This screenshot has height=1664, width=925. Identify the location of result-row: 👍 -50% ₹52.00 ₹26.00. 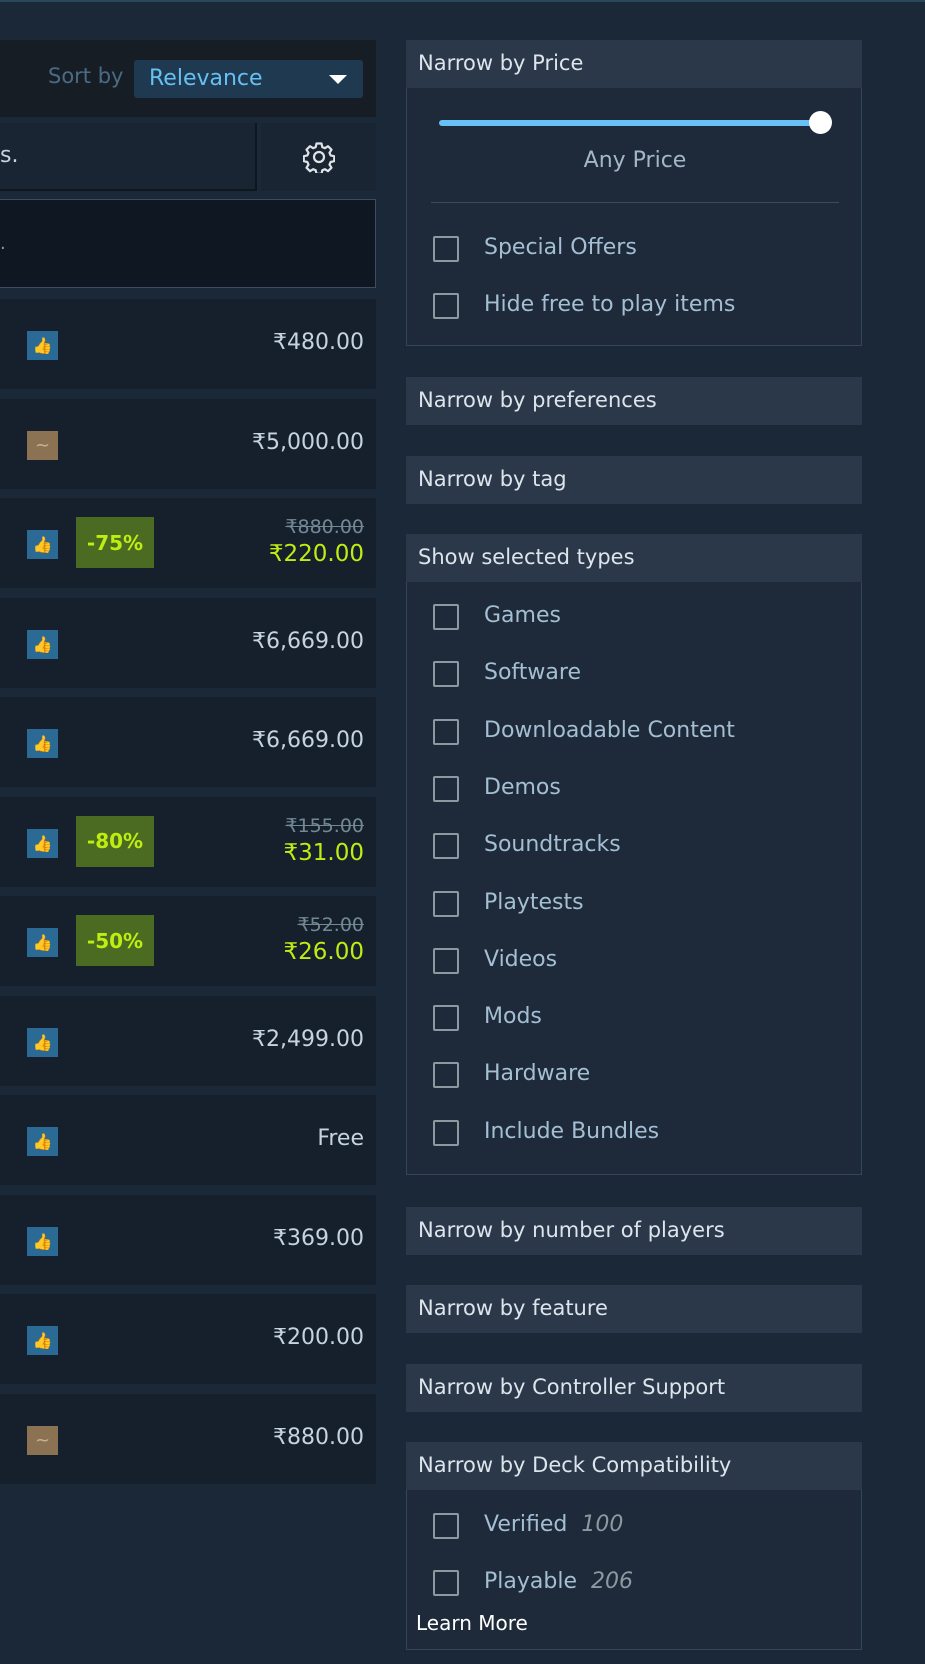
(188, 941).